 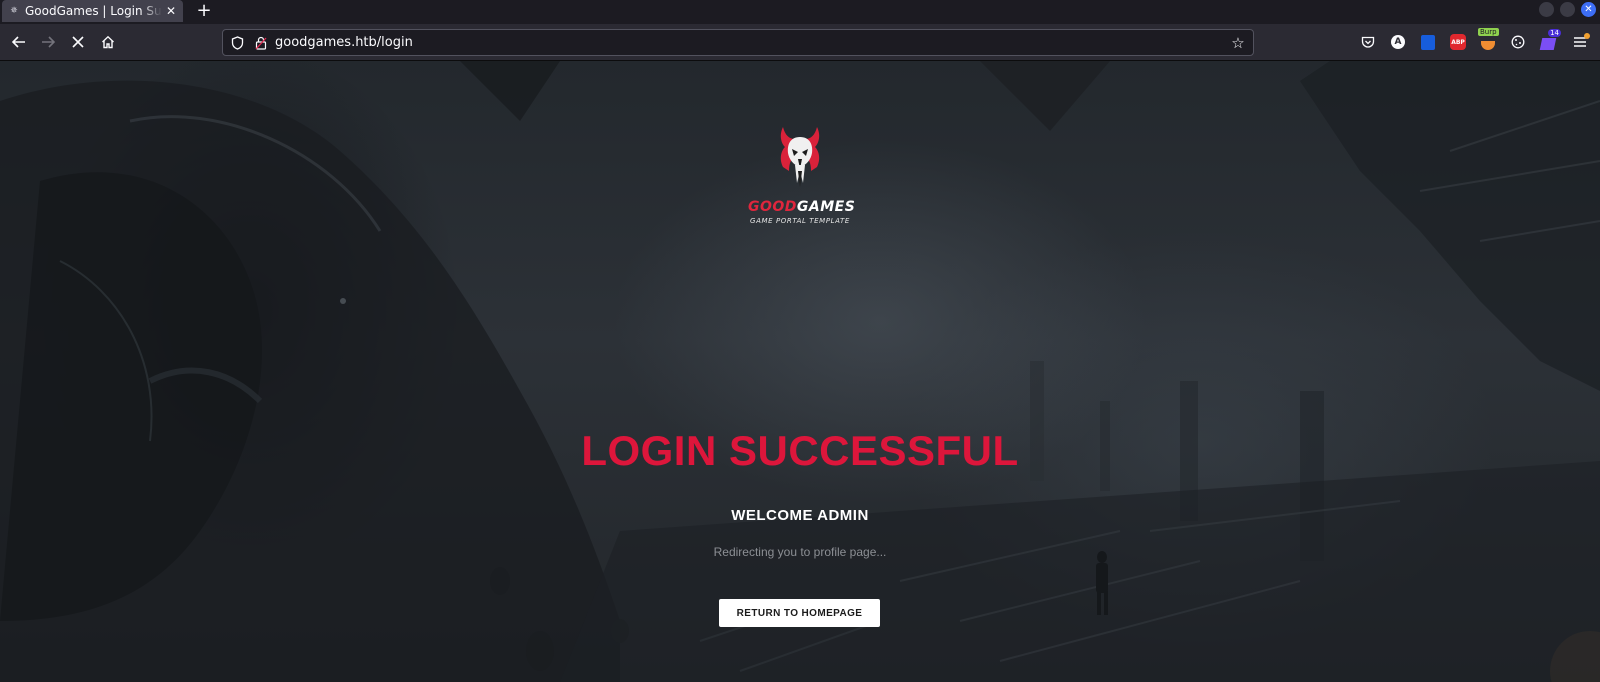 I want to click on bookmark-star-icon: ☆, so click(x=1238, y=43).